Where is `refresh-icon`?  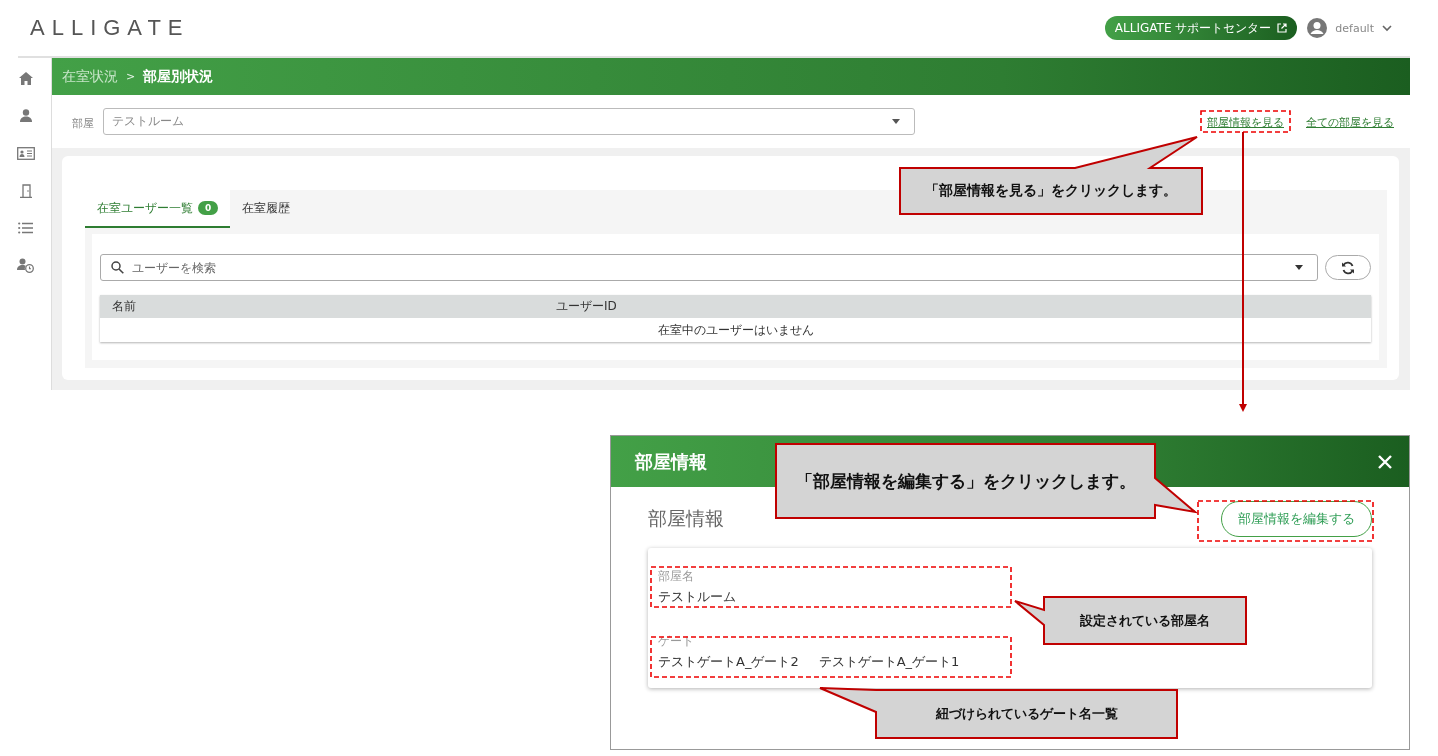
refresh-icon is located at coordinates (1348, 267).